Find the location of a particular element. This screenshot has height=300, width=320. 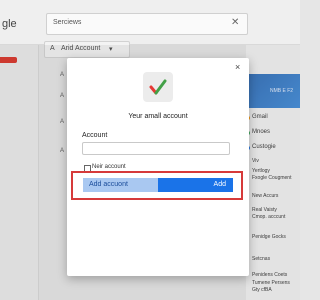

add-account-button-label: Add accuont is located at coordinates (108, 184).